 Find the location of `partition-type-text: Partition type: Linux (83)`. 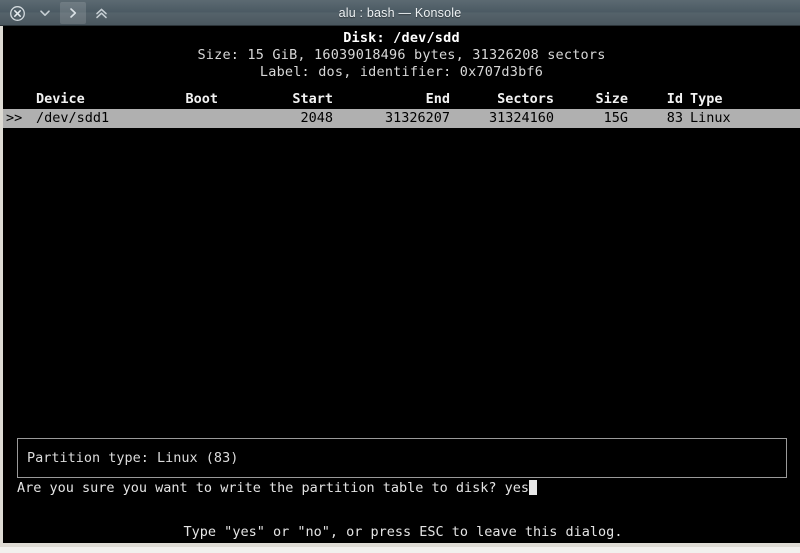

partition-type-text: Partition type: Linux (83) is located at coordinates (133, 458).